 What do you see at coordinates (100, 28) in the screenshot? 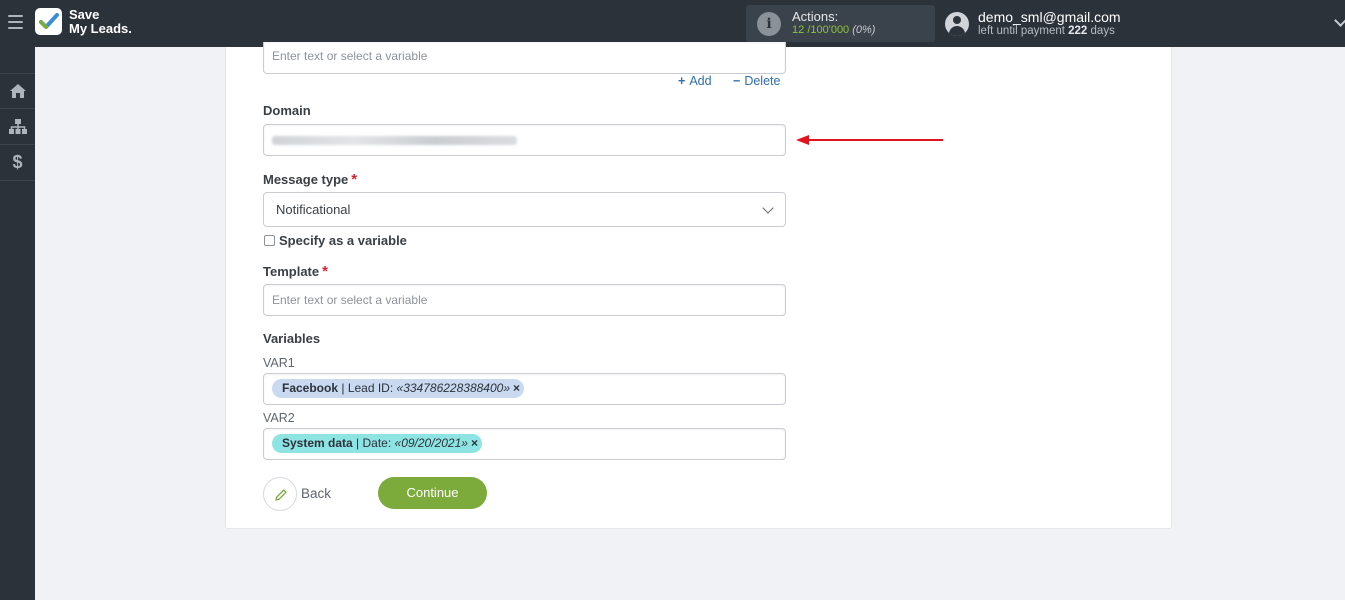
I see `logo-line2: My Leads.` at bounding box center [100, 28].